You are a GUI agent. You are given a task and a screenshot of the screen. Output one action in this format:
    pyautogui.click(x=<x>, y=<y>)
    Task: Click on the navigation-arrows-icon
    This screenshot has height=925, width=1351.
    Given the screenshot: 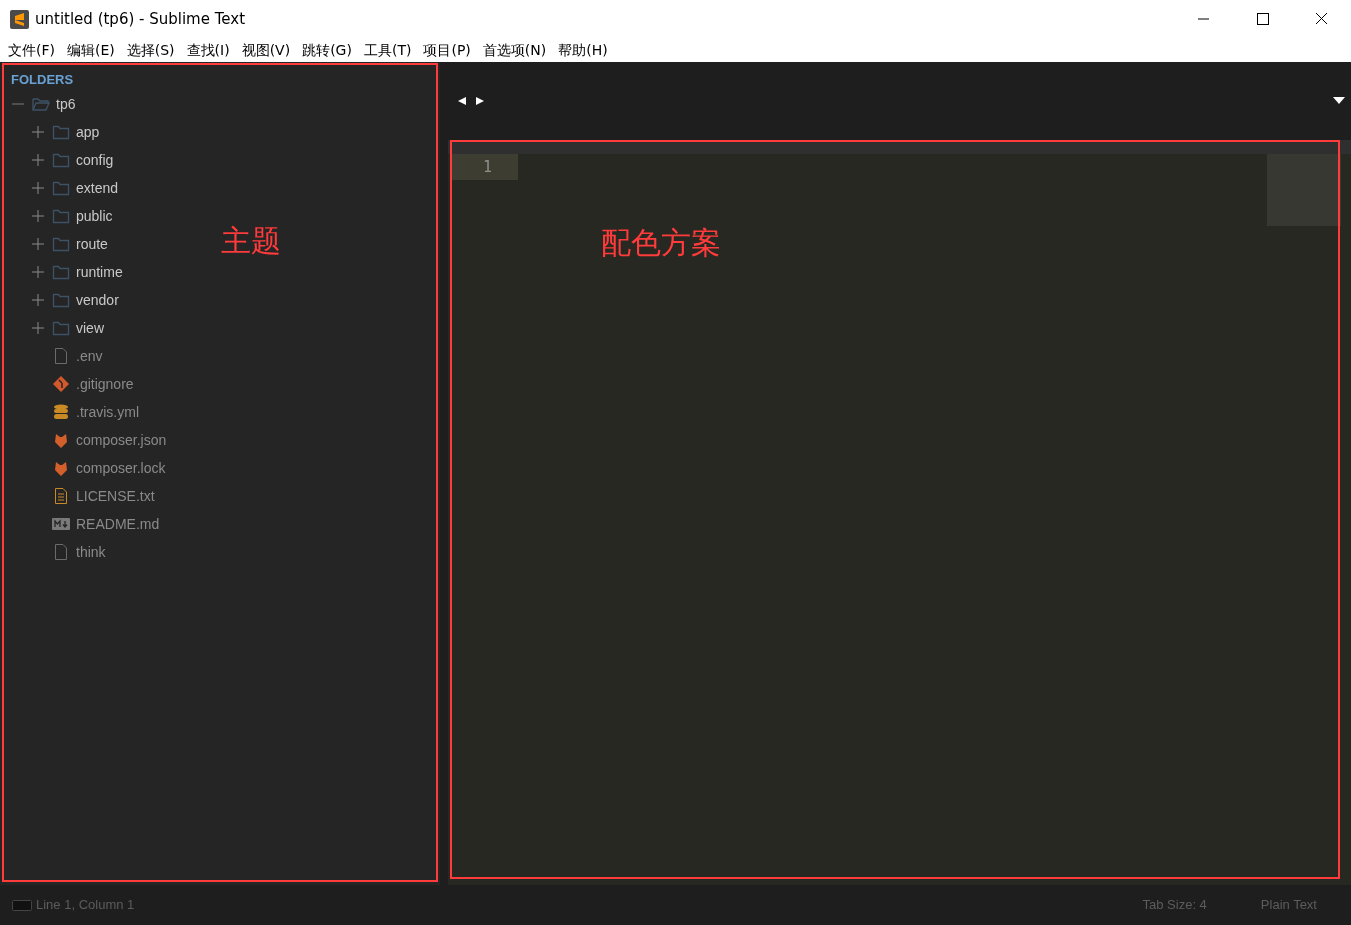 What is the action you would take?
    pyautogui.click(x=471, y=101)
    